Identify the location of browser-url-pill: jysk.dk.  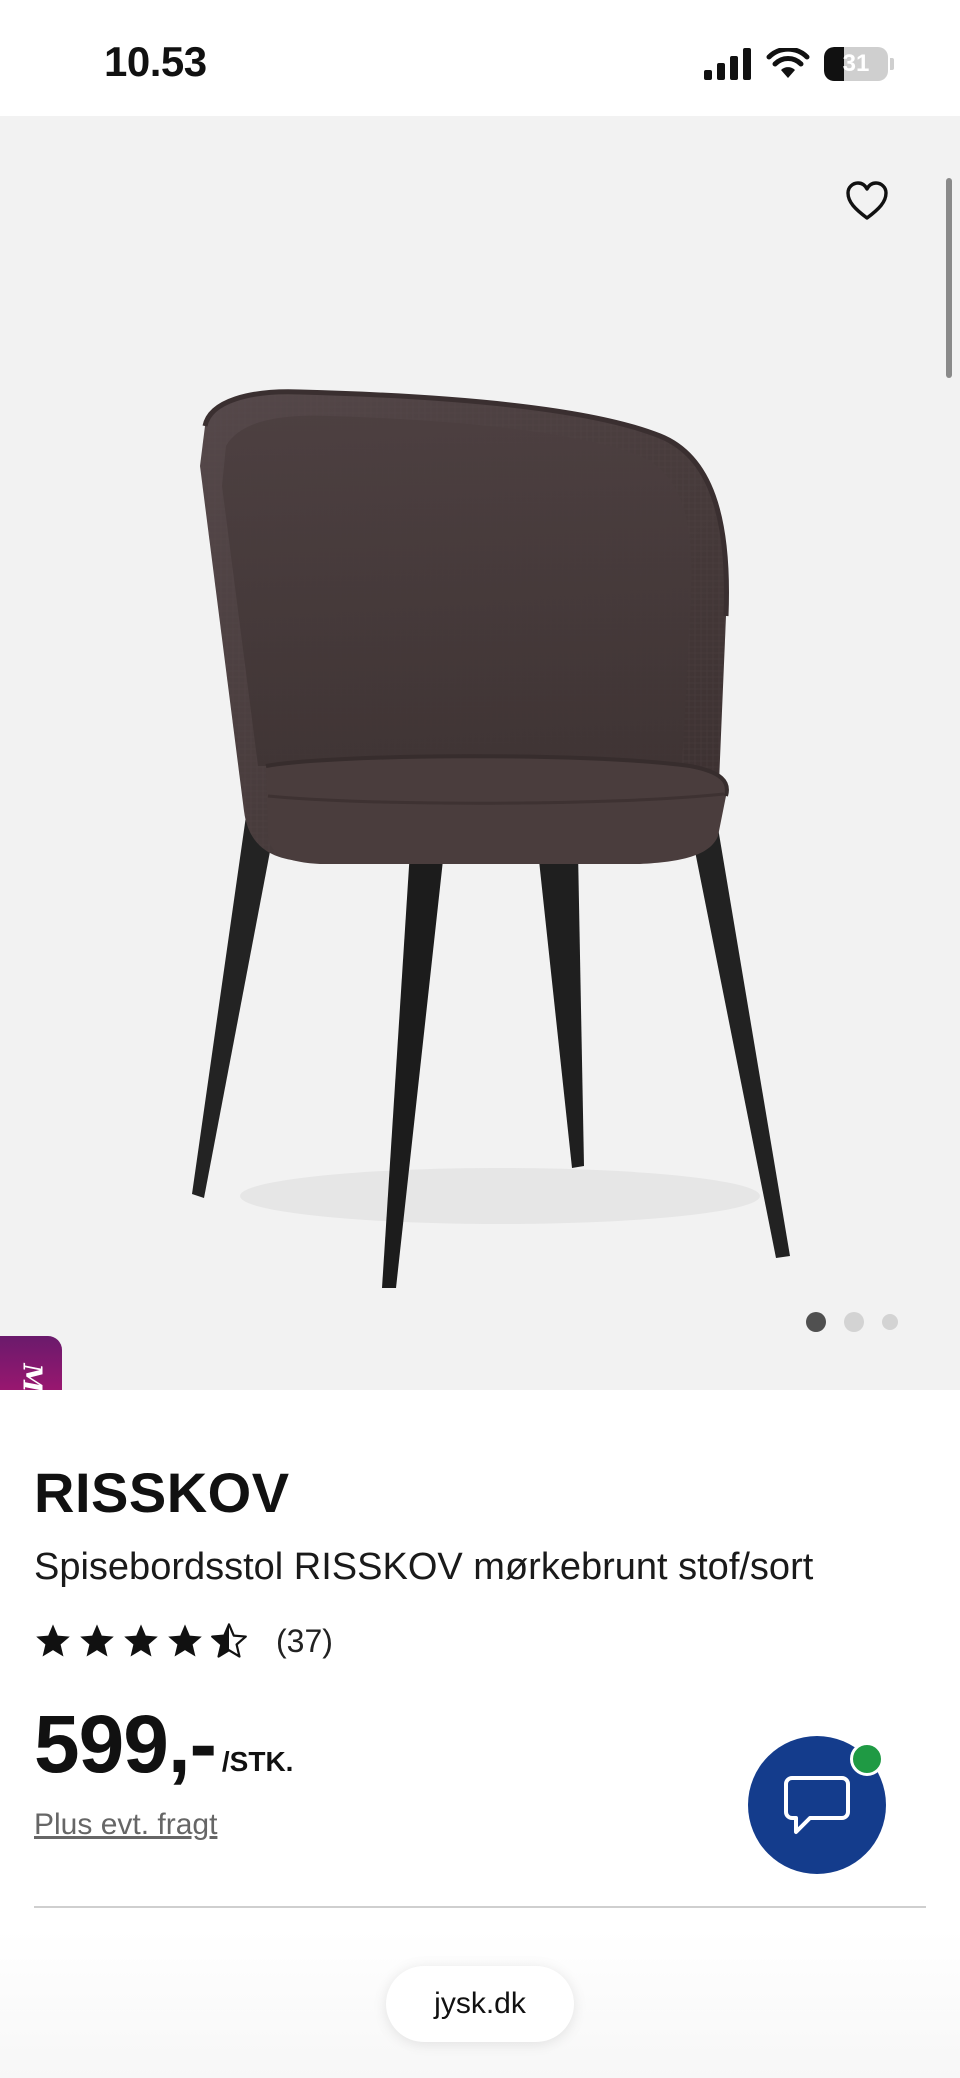
(480, 2004).